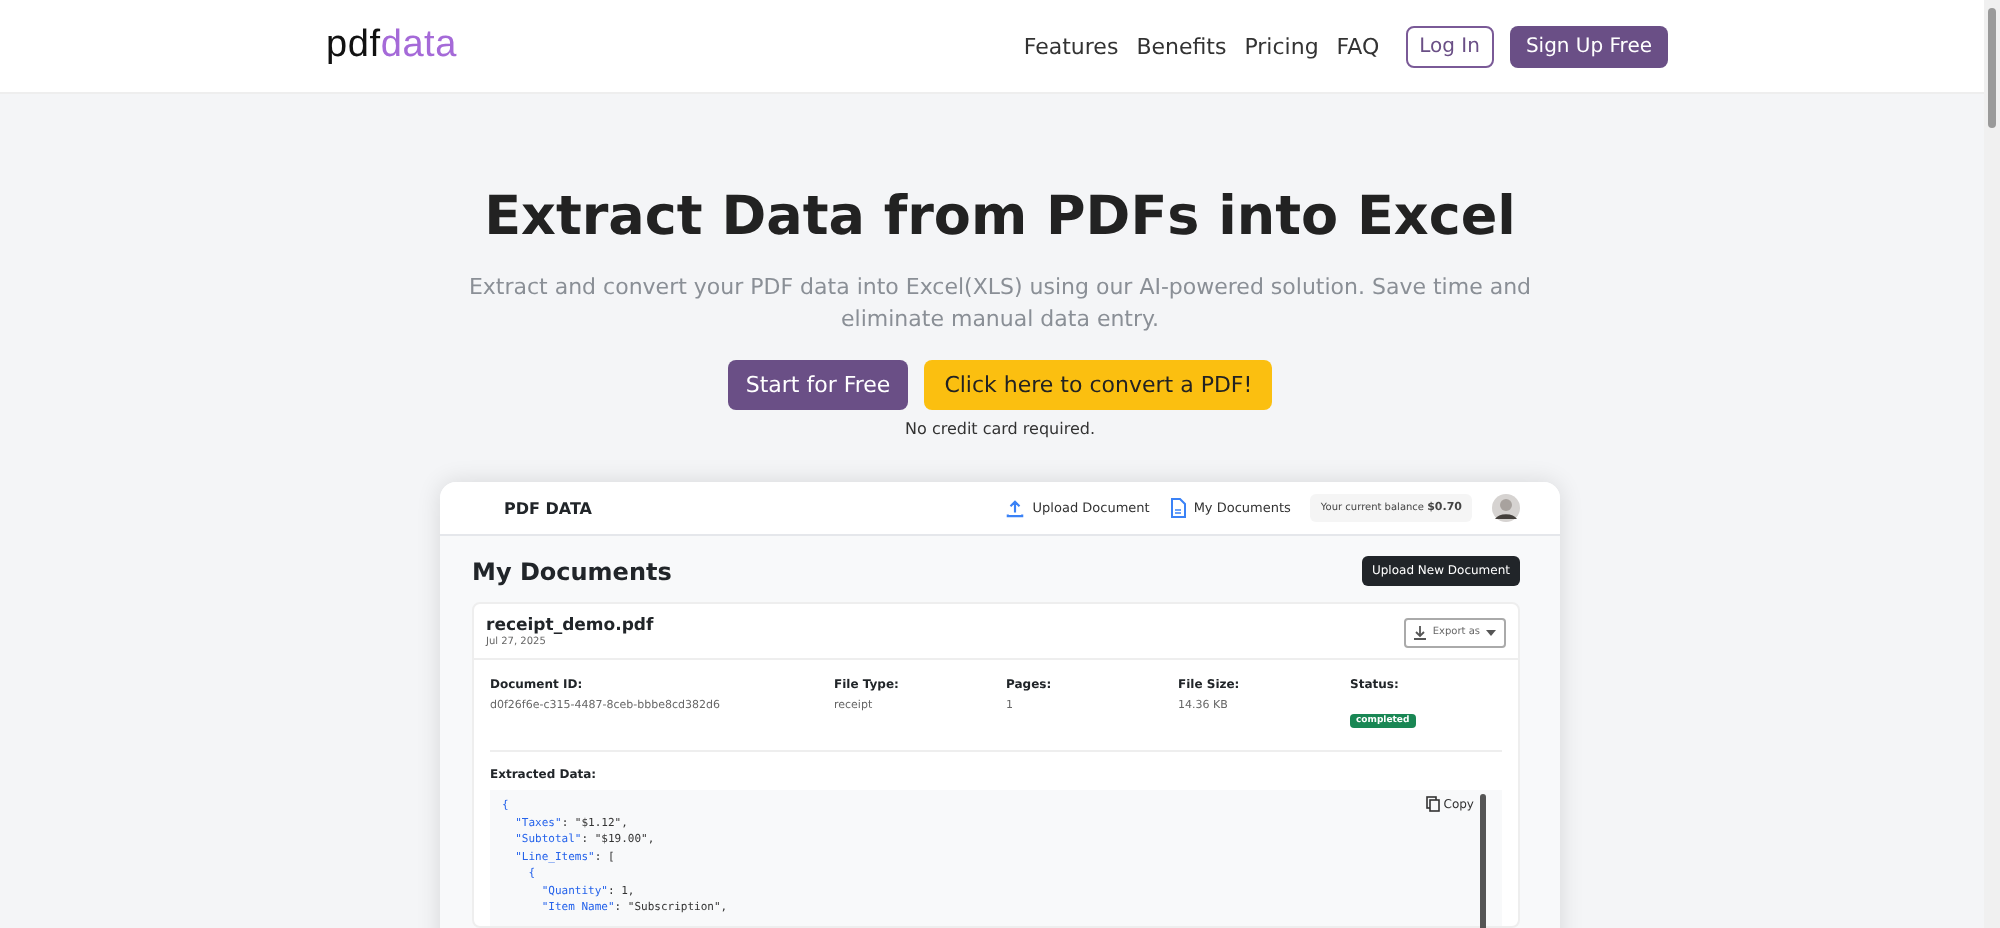  Describe the element at coordinates (818, 385) in the screenshot. I see `start-button: Start for Free` at that location.